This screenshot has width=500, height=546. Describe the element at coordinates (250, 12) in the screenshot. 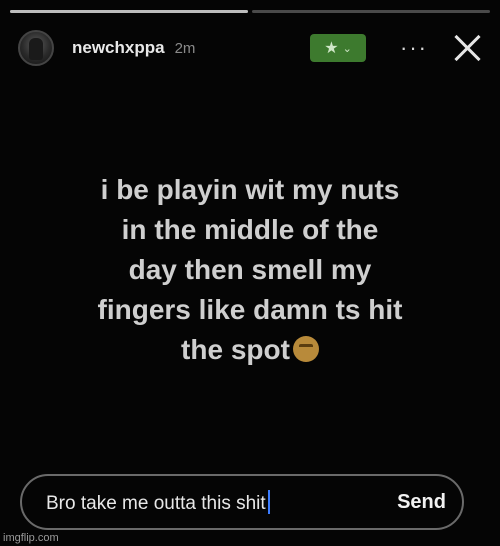

I see `story-progress` at that location.